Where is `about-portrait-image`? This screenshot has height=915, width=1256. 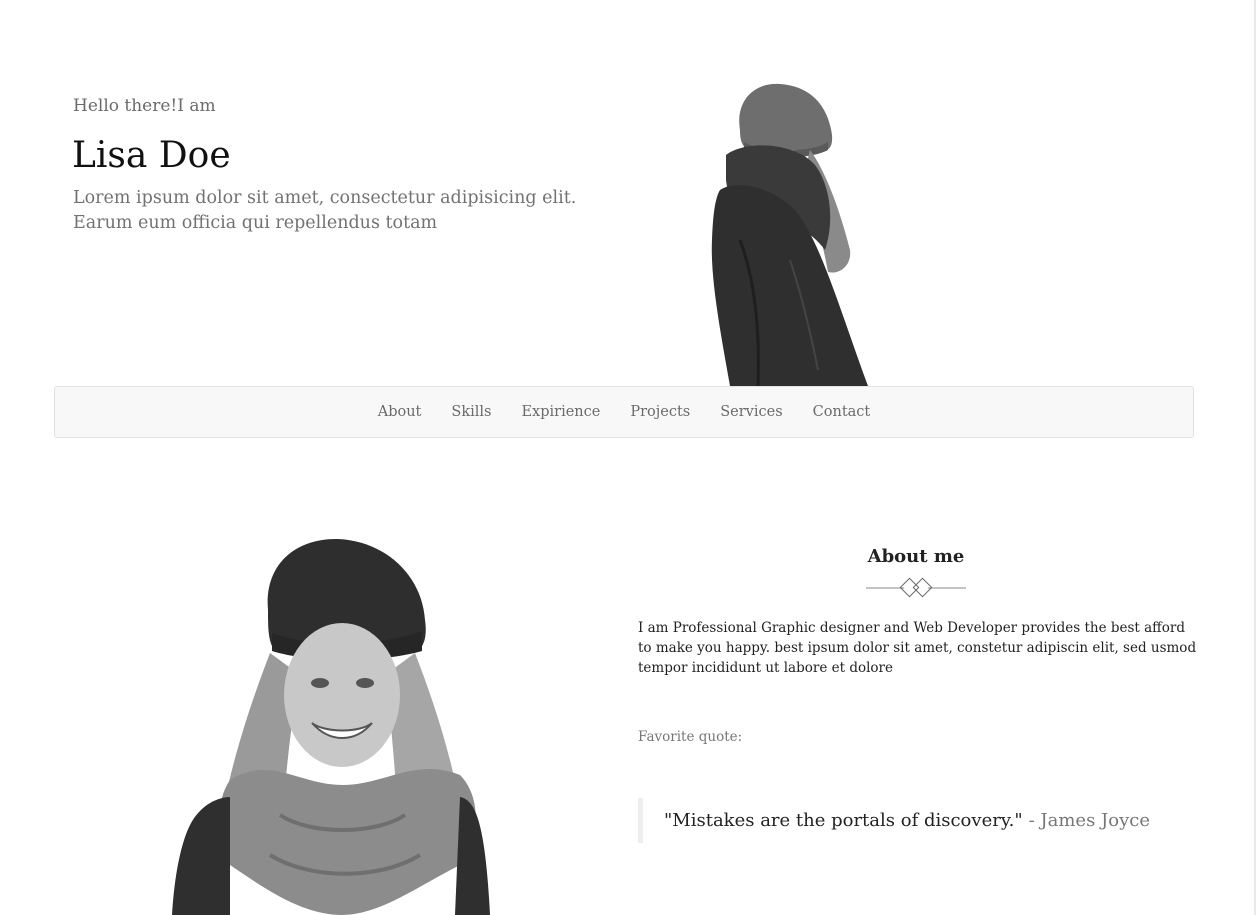
about-portrait-image is located at coordinates (331, 726).